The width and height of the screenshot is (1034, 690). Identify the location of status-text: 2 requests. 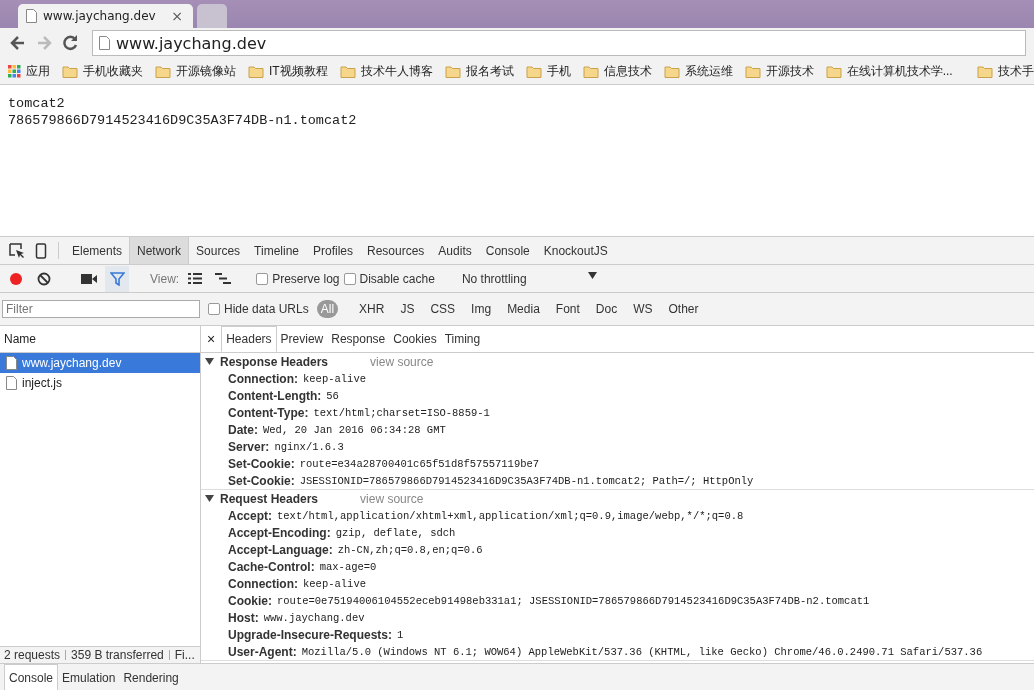
(32, 655).